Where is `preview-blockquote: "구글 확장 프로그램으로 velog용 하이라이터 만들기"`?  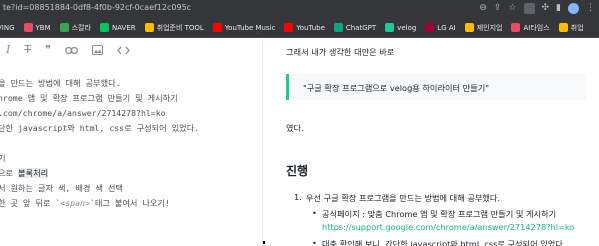
preview-blockquote: "구글 확장 프로그램으로 velog용 하이라이터 만들기" is located at coordinates (436, 87).